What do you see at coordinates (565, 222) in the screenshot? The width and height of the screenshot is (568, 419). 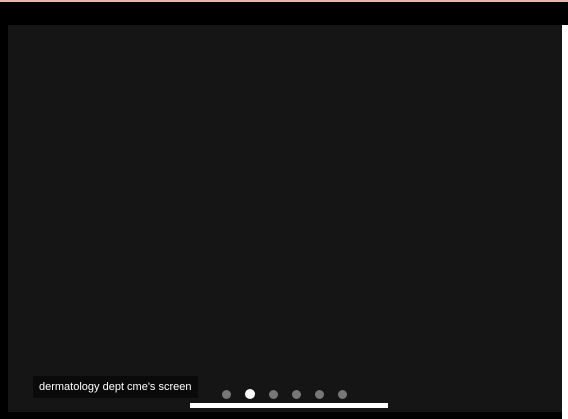 I see `window-right-edge` at bounding box center [565, 222].